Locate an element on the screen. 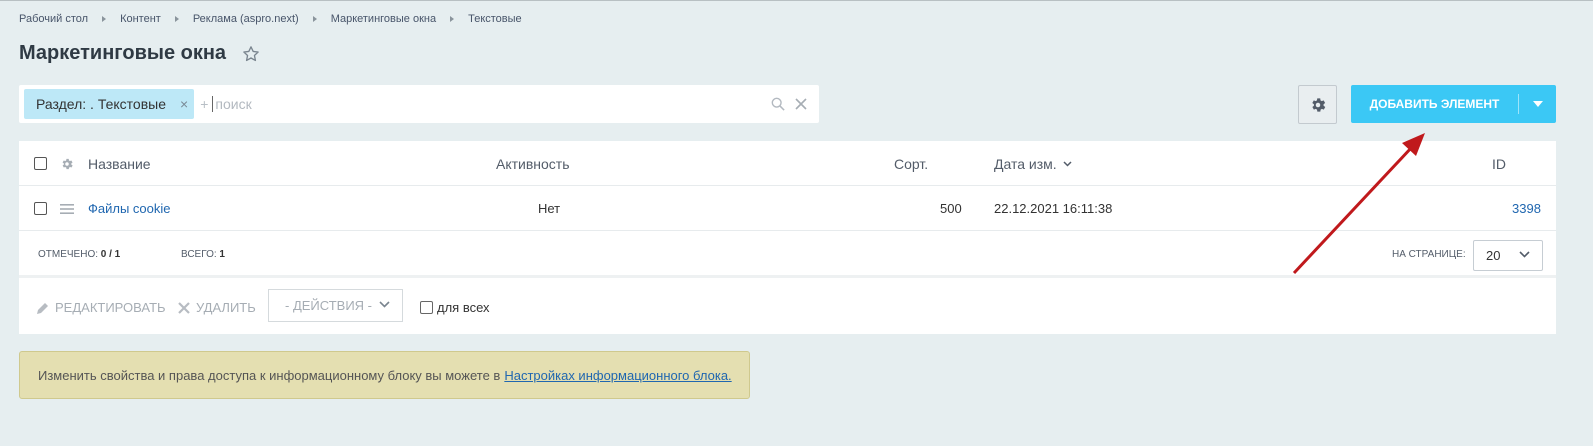 The height and width of the screenshot is (446, 1593). pencil-icon is located at coordinates (42, 308).